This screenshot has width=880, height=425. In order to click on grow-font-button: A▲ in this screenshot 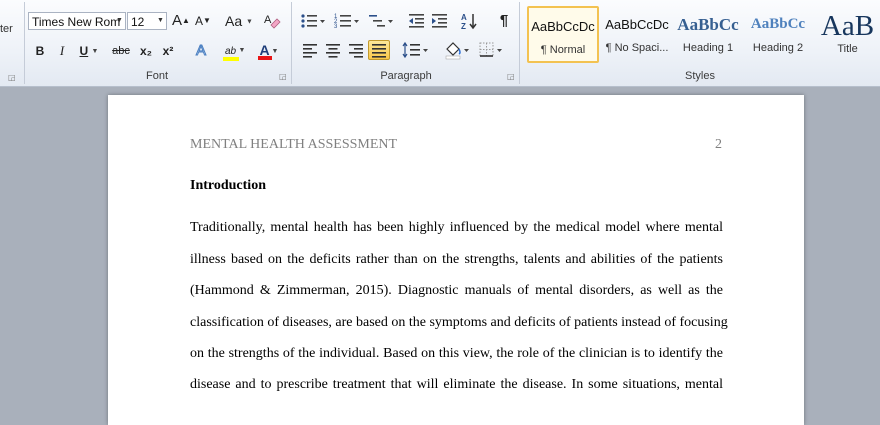, I will do `click(181, 21)`.